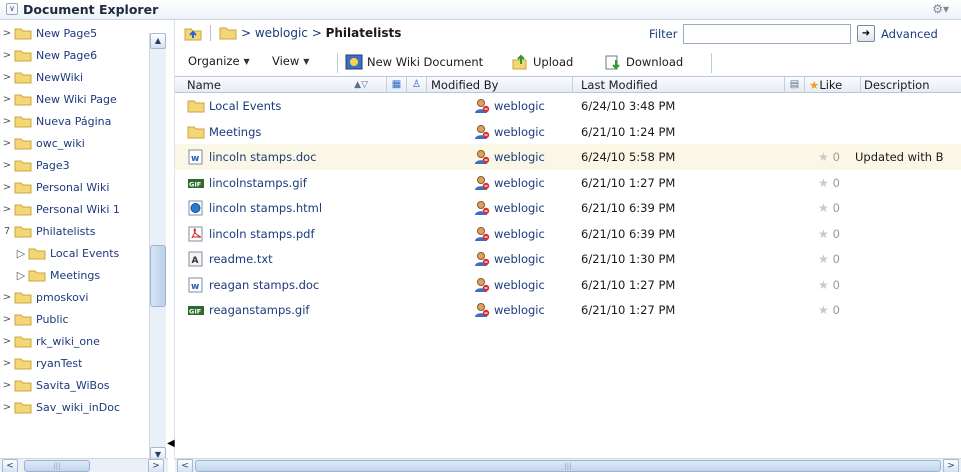  What do you see at coordinates (84, 465) in the screenshot?
I see `tree-horizontal-scrollbar: < ||| >` at bounding box center [84, 465].